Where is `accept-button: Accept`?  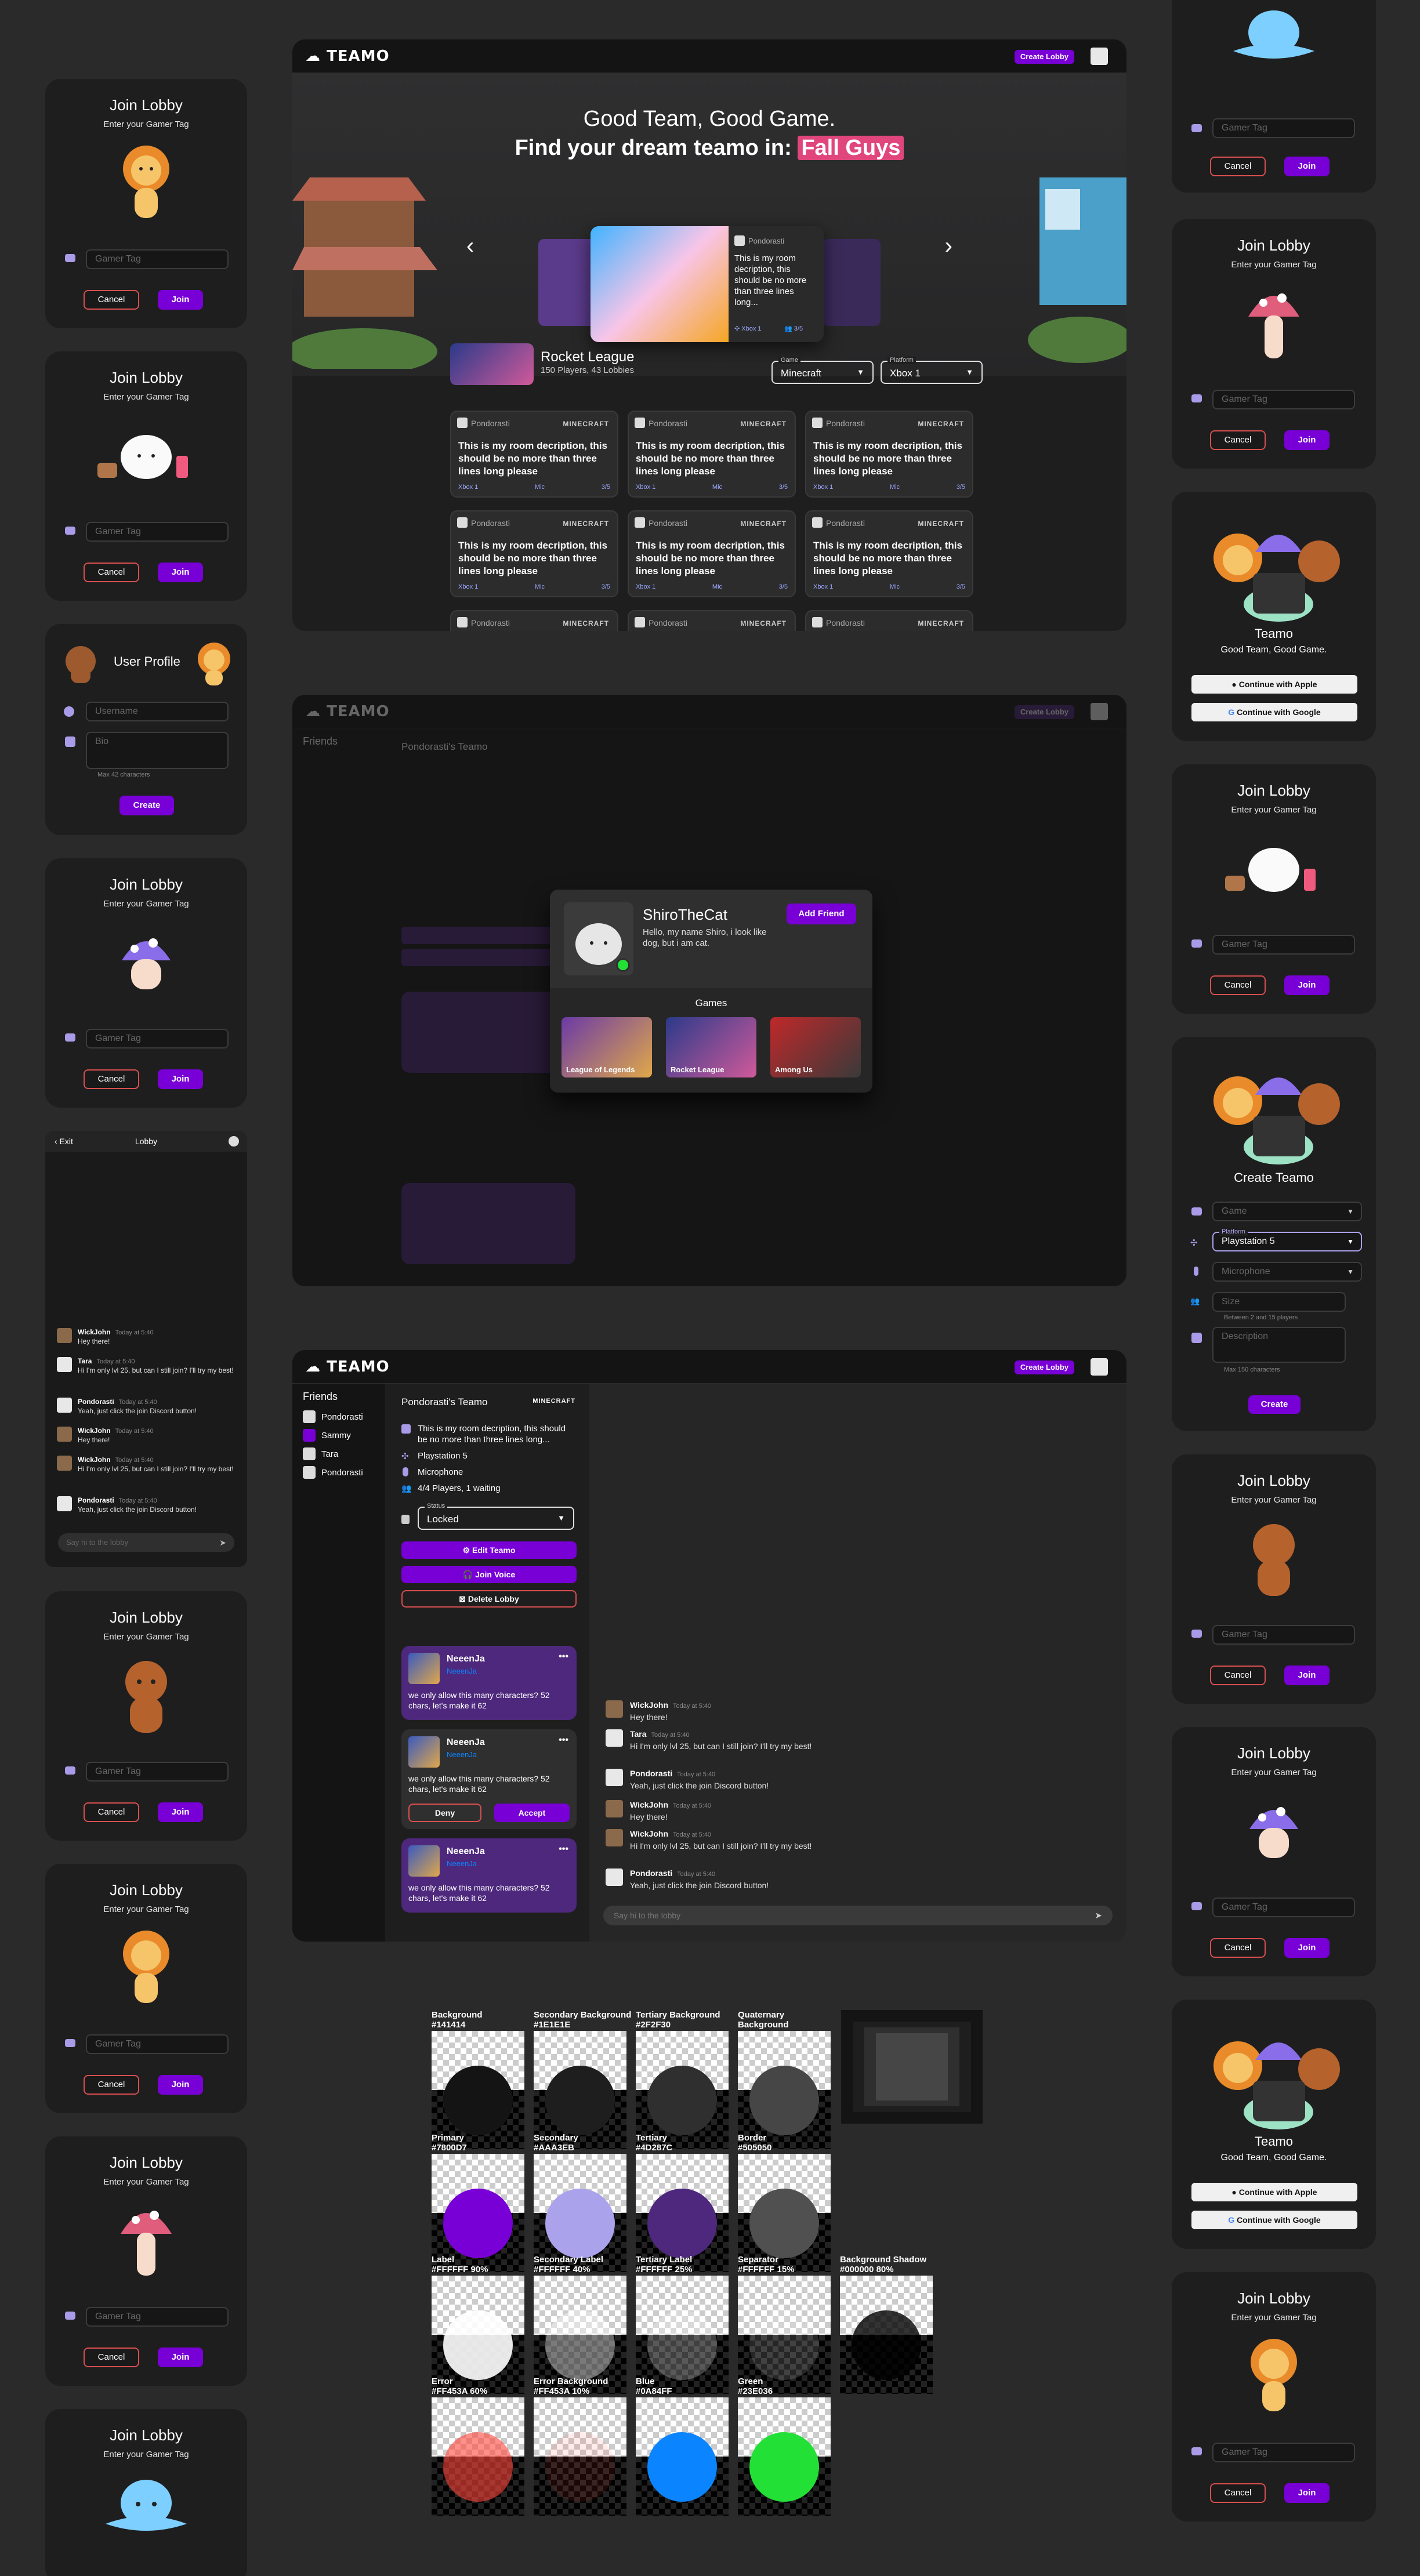 accept-button: Accept is located at coordinates (532, 1813).